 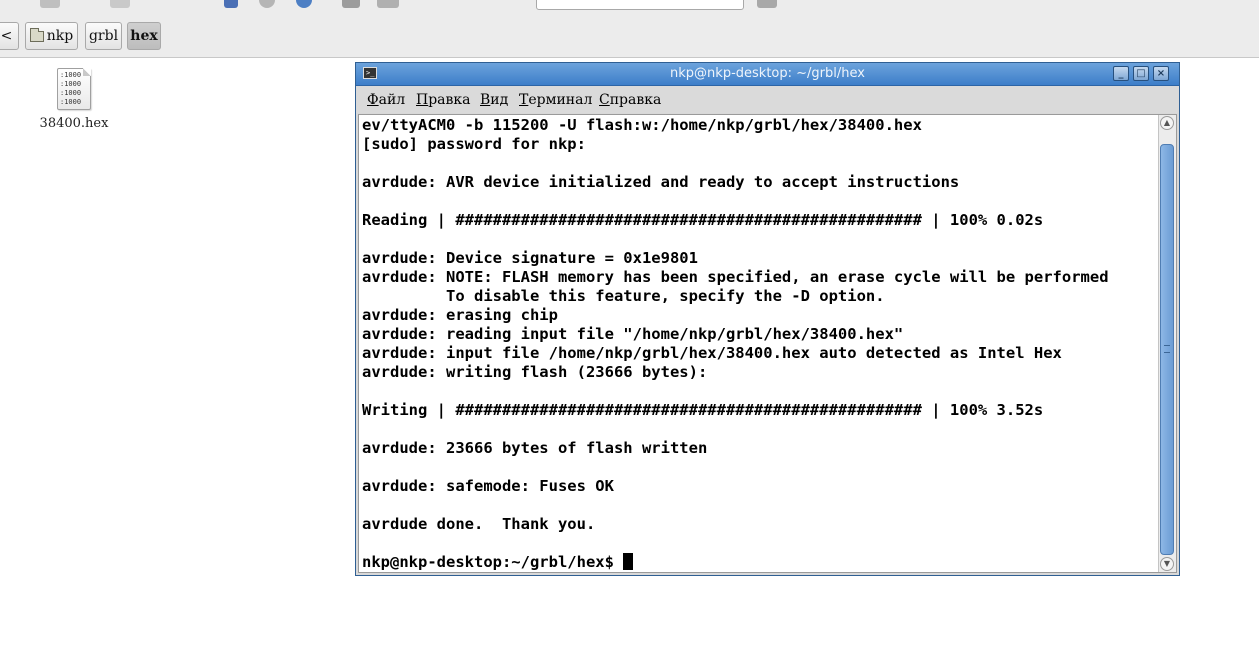 What do you see at coordinates (386, 100) in the screenshot?
I see `menu-file: Файл` at bounding box center [386, 100].